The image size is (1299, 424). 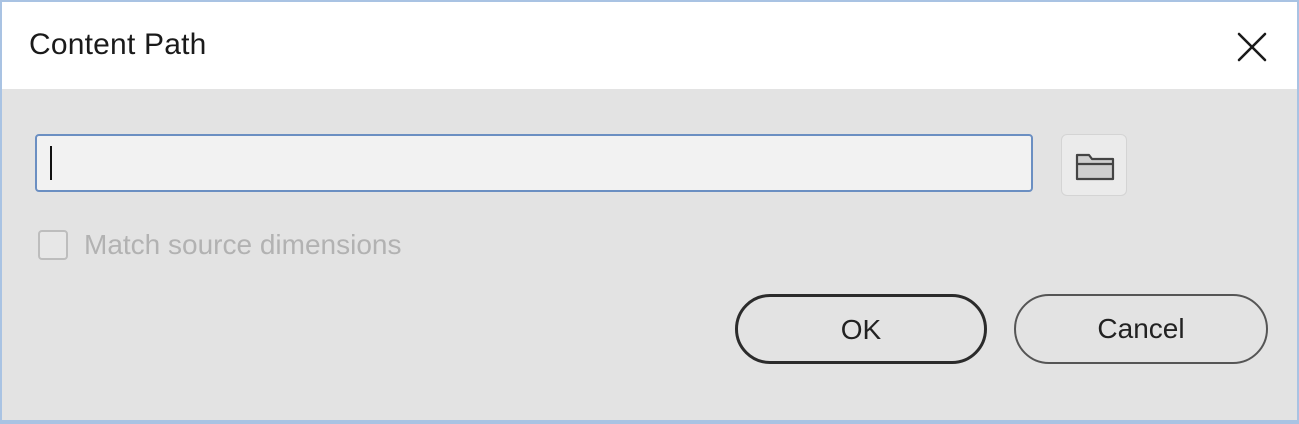 I want to click on folder-icon, so click(x=1095, y=167).